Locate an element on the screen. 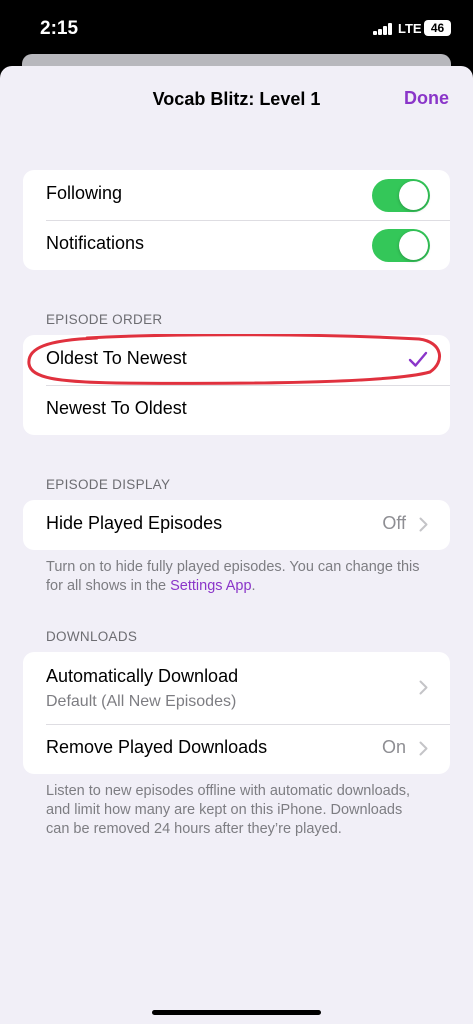  remove-played-downloads-row: Remove Played Downloads On is located at coordinates (236, 749).